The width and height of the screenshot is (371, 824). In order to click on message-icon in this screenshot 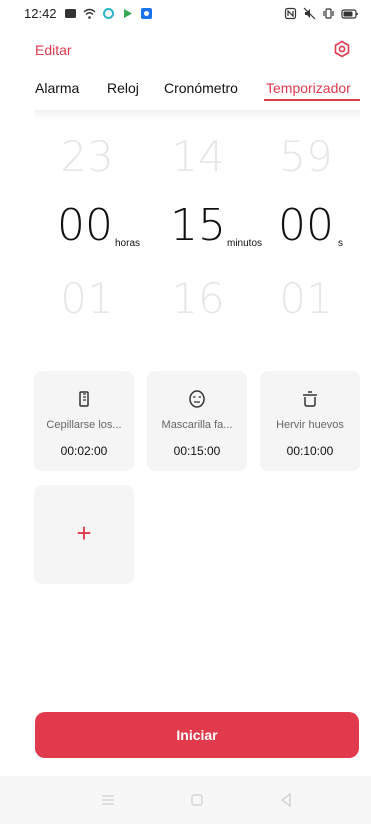, I will do `click(70, 13)`.